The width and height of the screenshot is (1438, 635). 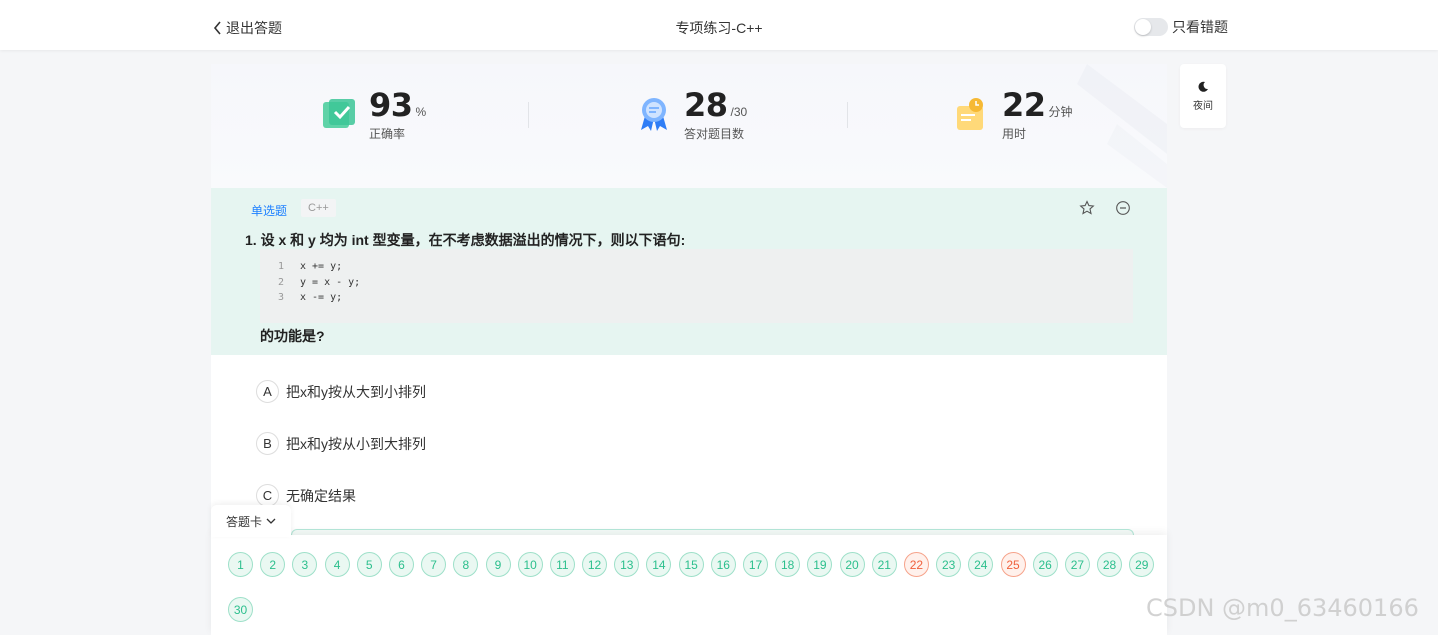 I want to click on code-line: 2y = x - y;, so click(x=319, y=282).